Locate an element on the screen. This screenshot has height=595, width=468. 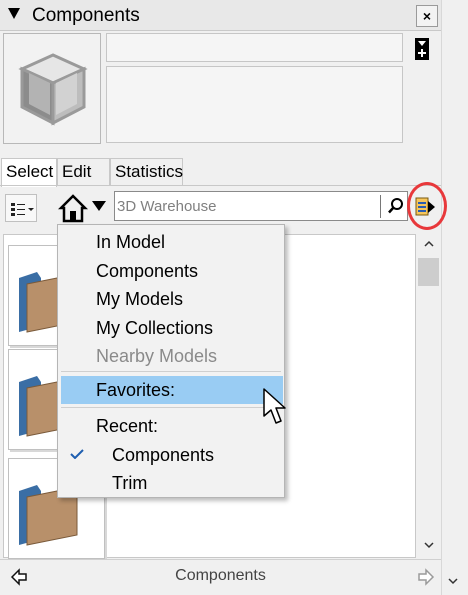
menu-item-recent-components: Components is located at coordinates (171, 455).